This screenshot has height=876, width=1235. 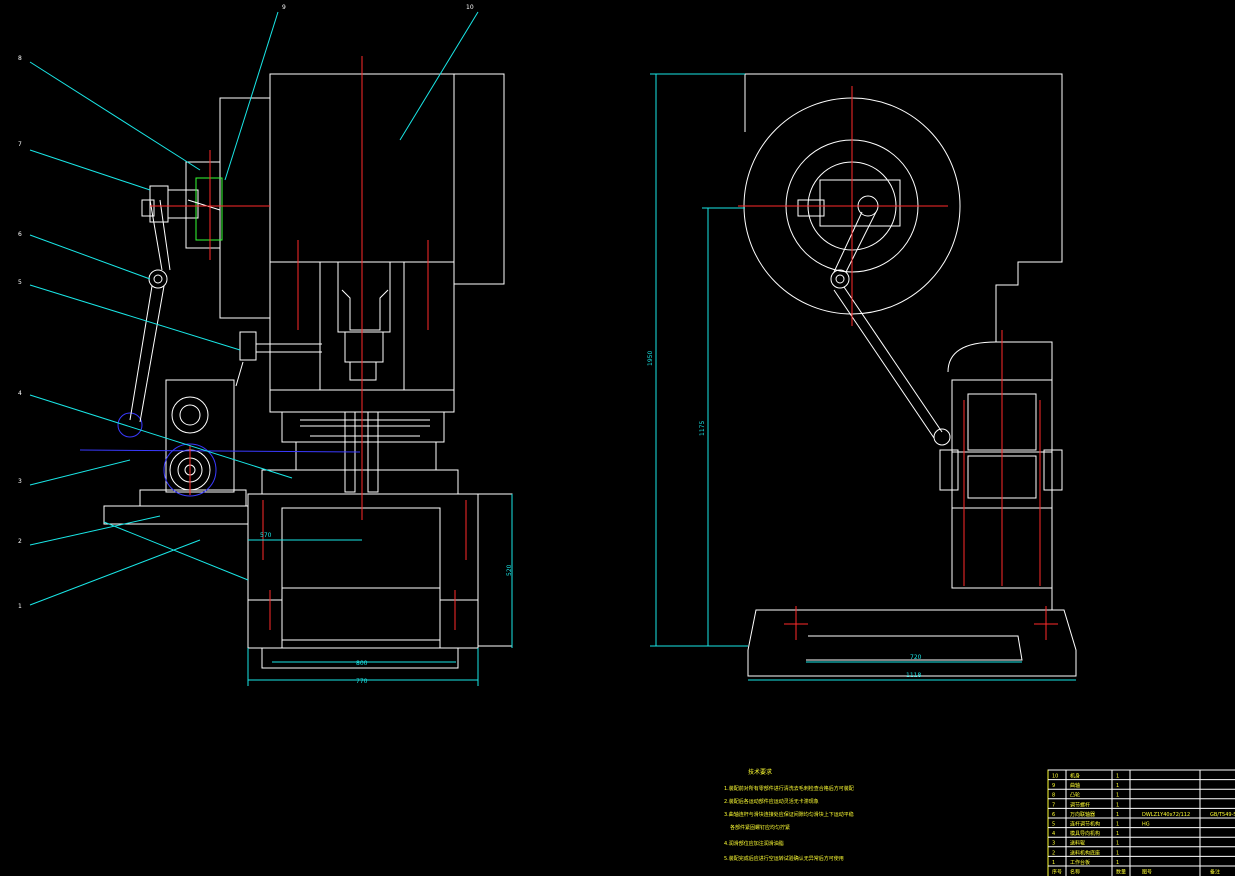 I want to click on bom-cell-name: 模具导向机构, so click(x=1085, y=833).